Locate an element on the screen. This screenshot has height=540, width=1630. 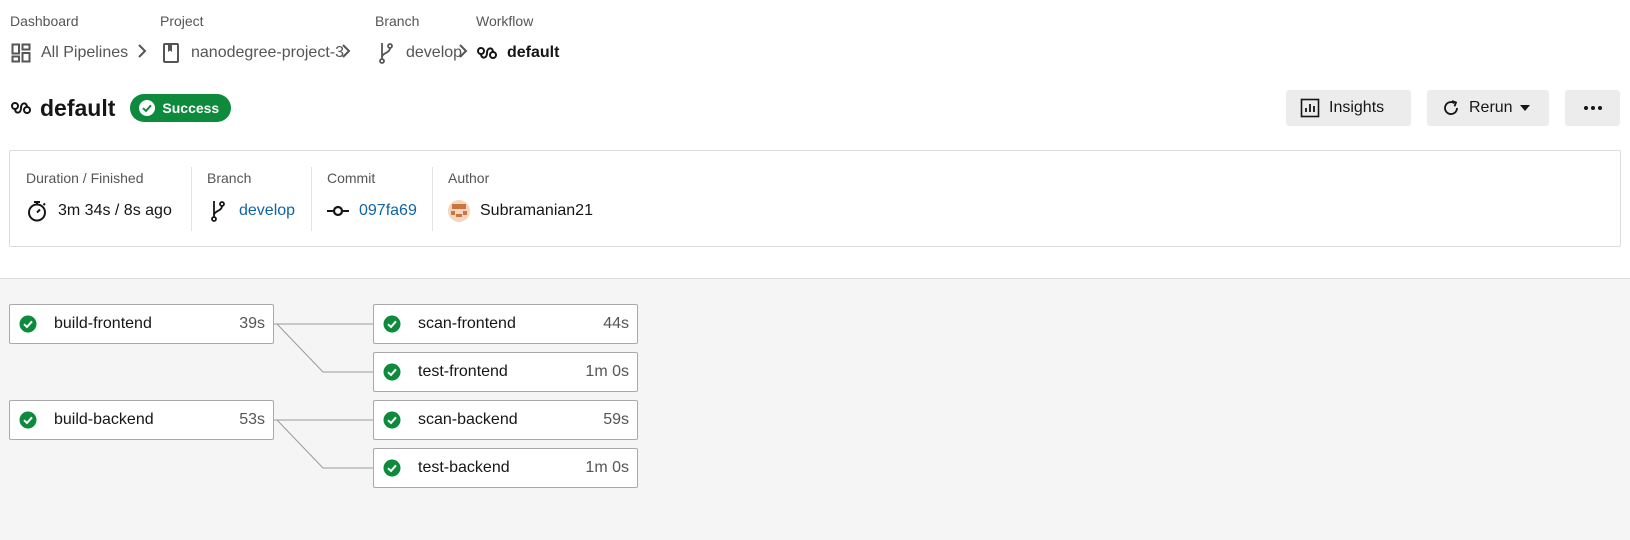
commit-value: 097fa69 is located at coordinates (388, 210).